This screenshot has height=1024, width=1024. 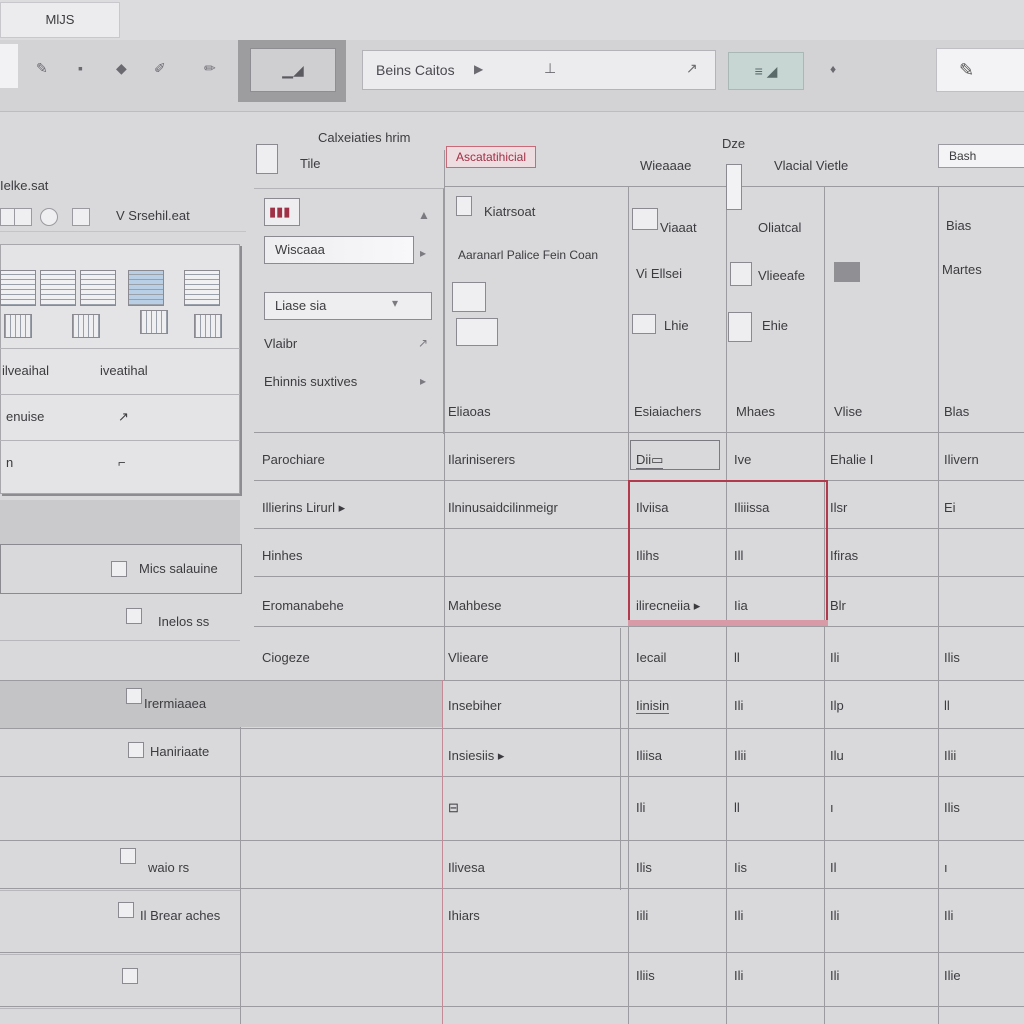 What do you see at coordinates (423, 343) in the screenshot?
I see `chevron-right-icon: ↗` at bounding box center [423, 343].